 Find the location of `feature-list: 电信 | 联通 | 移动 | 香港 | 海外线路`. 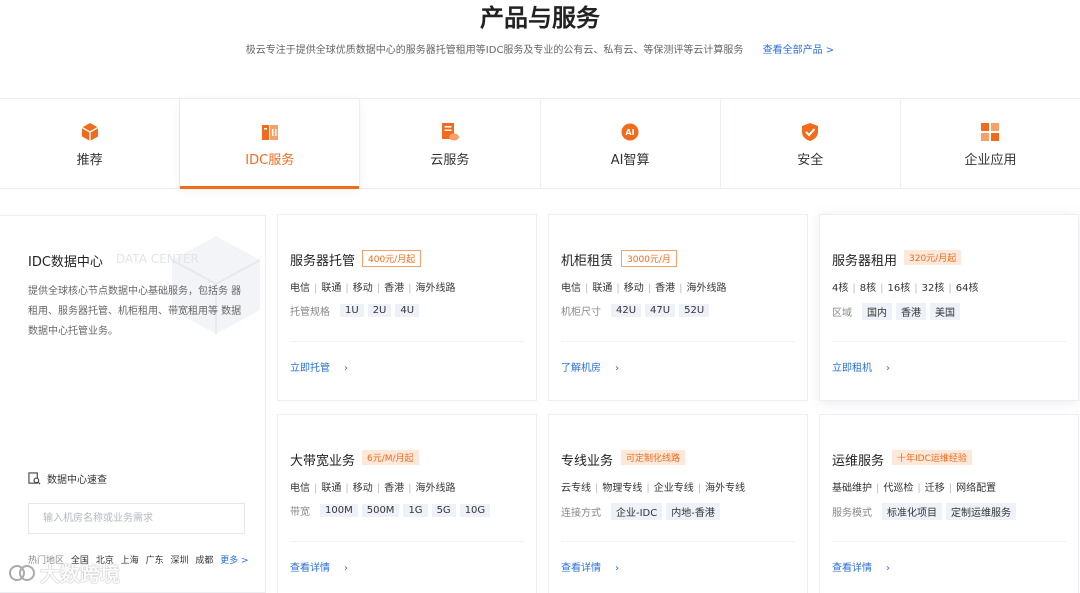

feature-list: 电信 | 联通 | 移动 | 香港 | 海外线路 is located at coordinates (373, 286).